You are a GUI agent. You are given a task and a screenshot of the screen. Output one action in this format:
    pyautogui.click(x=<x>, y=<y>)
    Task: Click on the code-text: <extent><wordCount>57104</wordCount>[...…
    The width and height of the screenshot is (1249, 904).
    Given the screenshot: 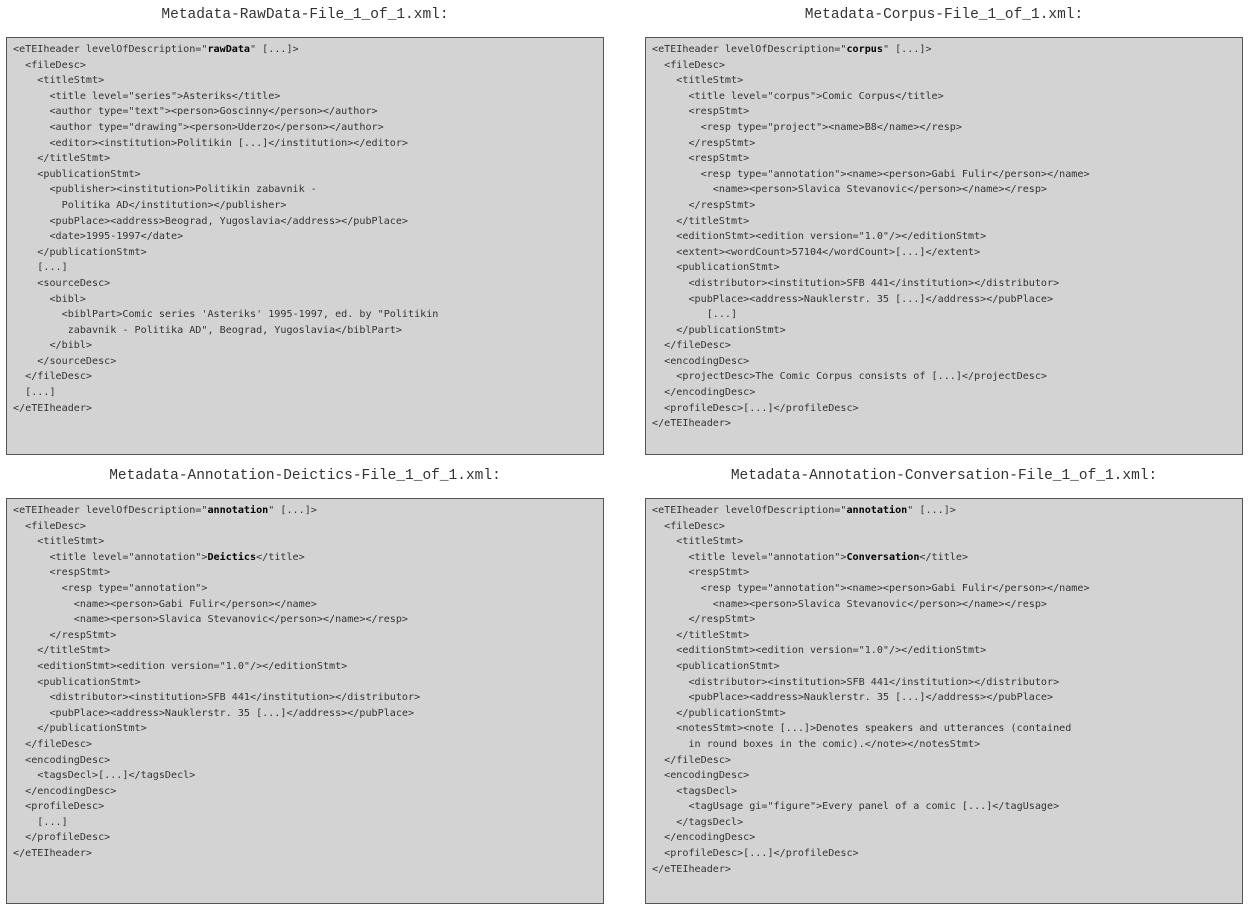 What is the action you would take?
    pyautogui.click(x=816, y=252)
    